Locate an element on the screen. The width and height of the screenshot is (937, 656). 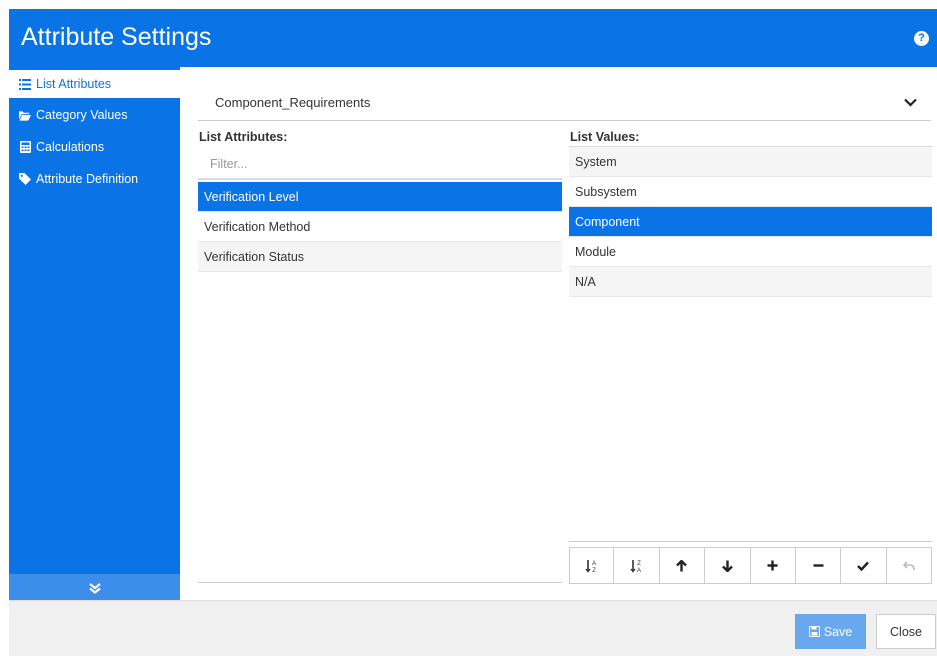
sidebar-item-label: Category Values is located at coordinates (82, 115).